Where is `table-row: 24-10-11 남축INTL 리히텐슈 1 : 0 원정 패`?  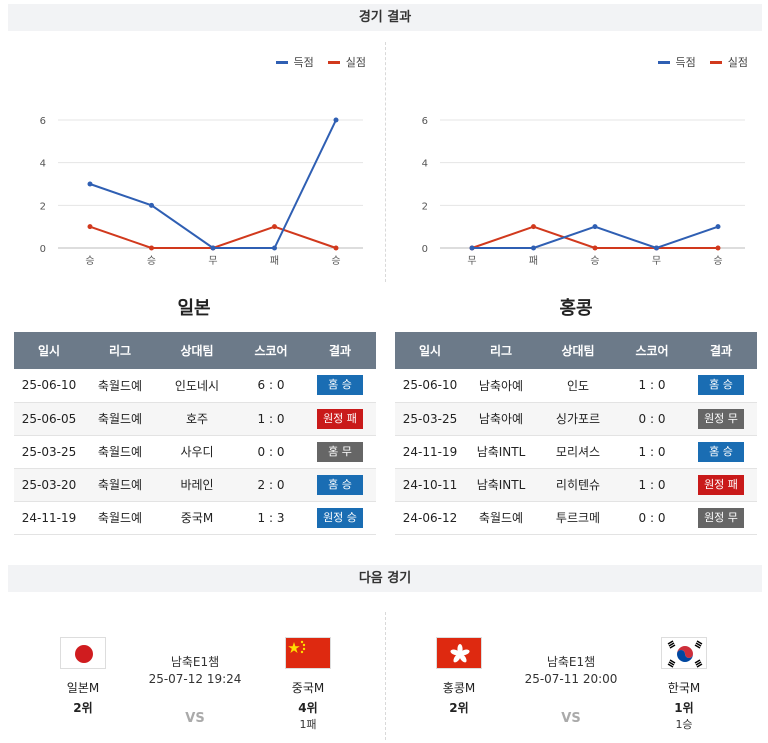 table-row: 24-10-11 남축INTL 리히텐슈 1 : 0 원정 패 is located at coordinates (576, 485).